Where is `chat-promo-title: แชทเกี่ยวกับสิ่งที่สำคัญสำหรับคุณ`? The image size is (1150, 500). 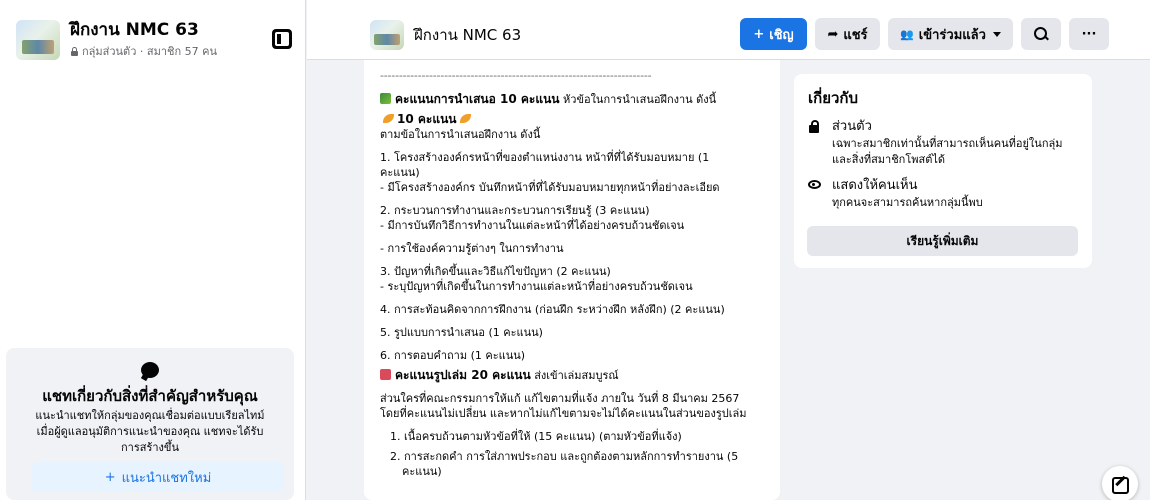
chat-promo-title: แชทเกี่ยวกับสิ่งที่สำคัญสำหรับคุณ is located at coordinates (150, 396).